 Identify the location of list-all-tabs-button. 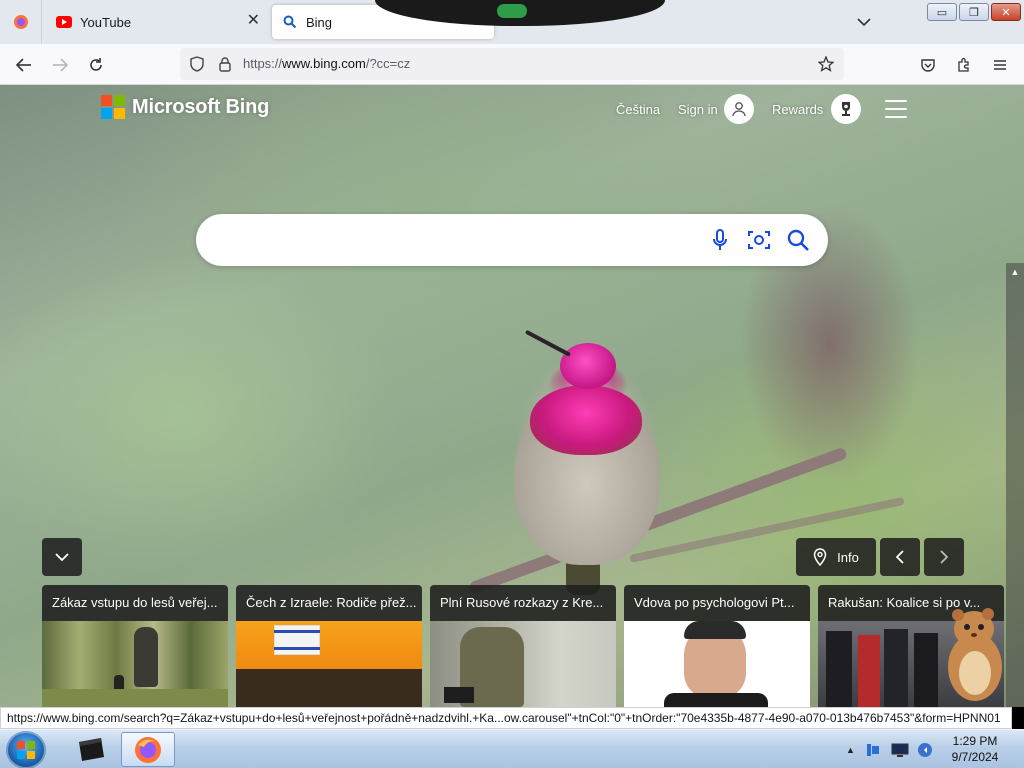
(864, 22).